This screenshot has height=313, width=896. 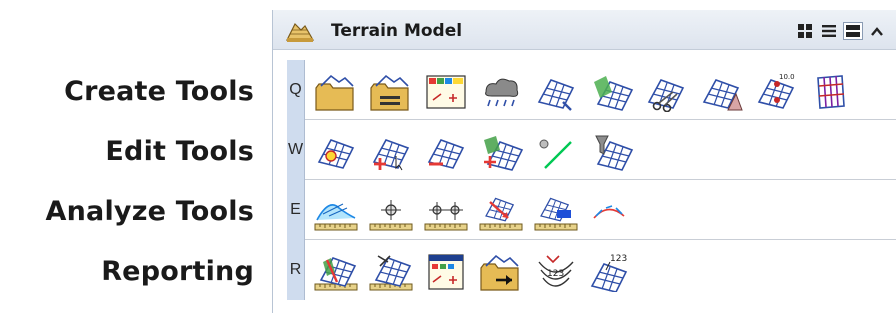 I want to click on export-terrain-icon, so click(x=501, y=272).